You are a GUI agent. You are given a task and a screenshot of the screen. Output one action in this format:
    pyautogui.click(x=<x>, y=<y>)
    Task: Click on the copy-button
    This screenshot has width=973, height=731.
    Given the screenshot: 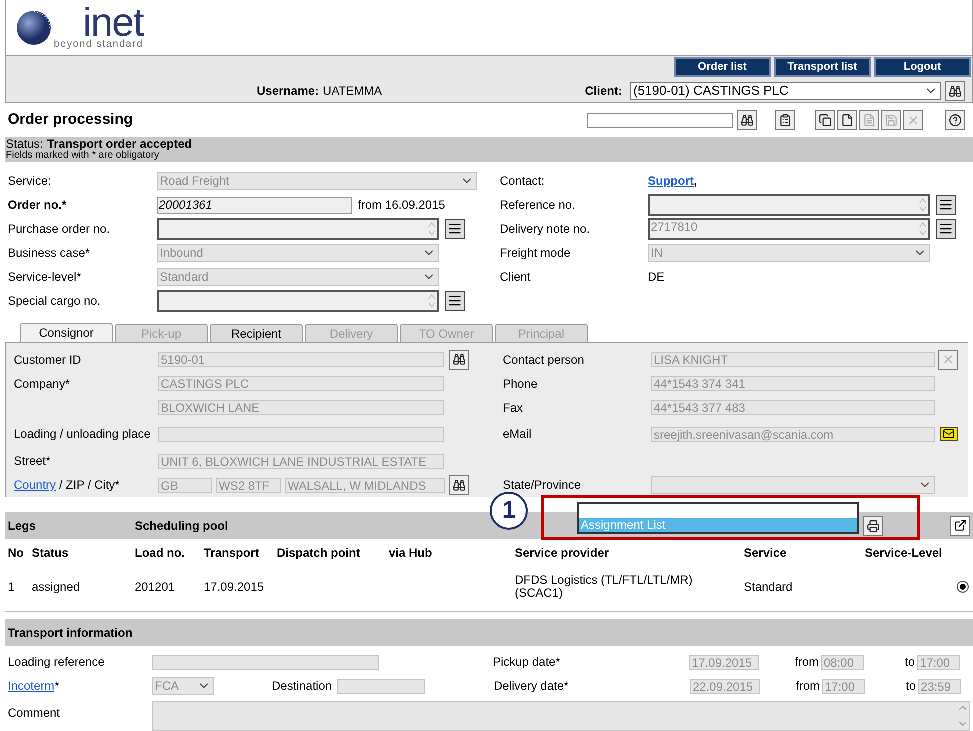 What is the action you would take?
    pyautogui.click(x=825, y=120)
    